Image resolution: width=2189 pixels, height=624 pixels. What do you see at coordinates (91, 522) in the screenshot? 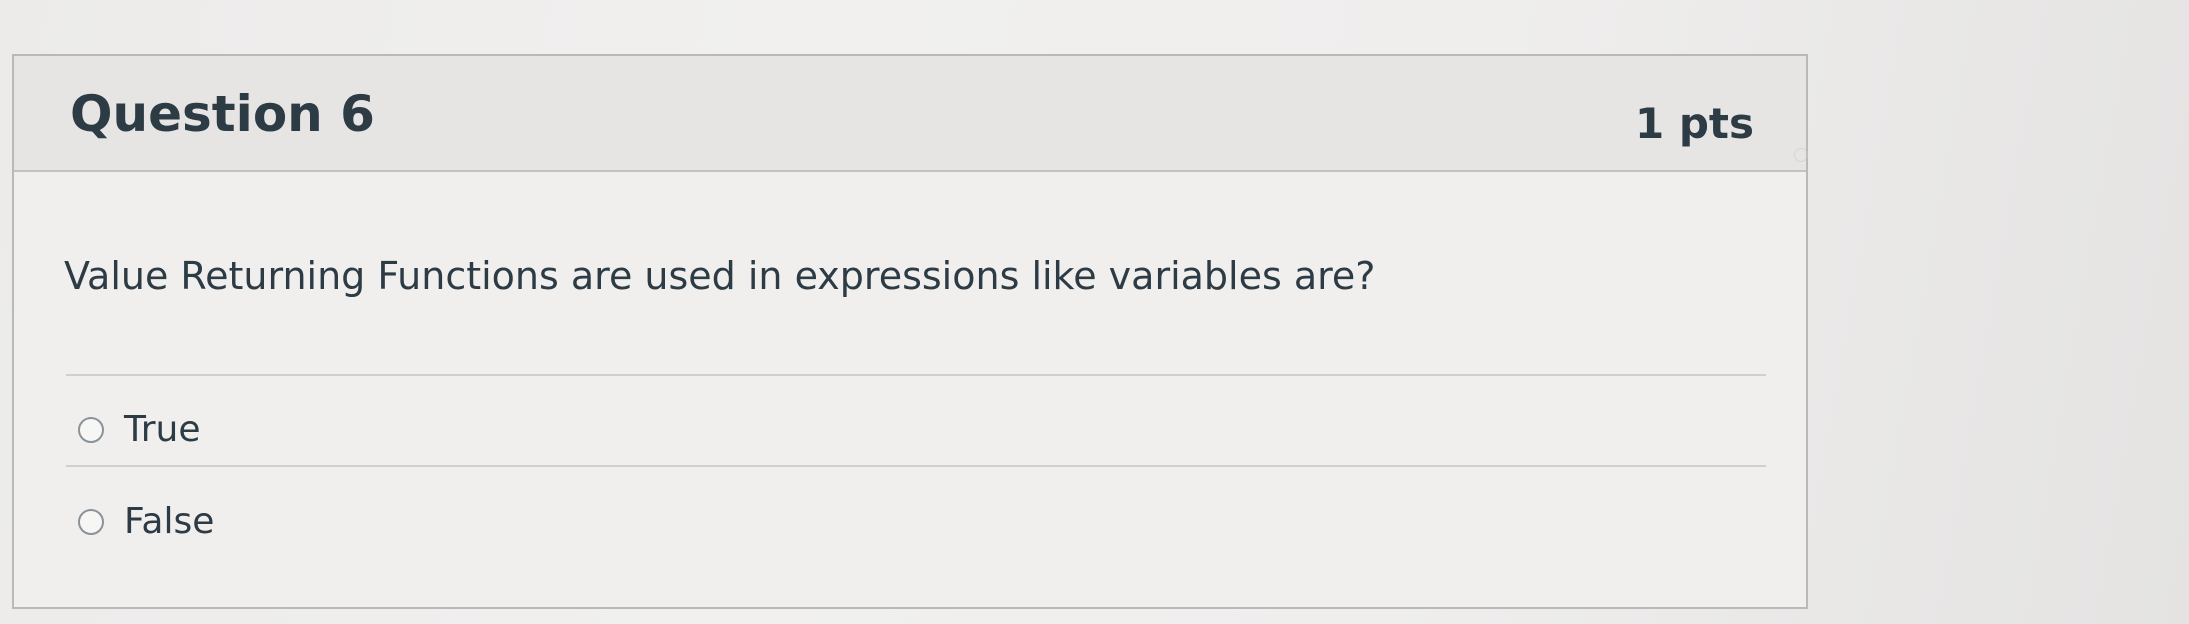
I see `radio-false-icon` at bounding box center [91, 522].